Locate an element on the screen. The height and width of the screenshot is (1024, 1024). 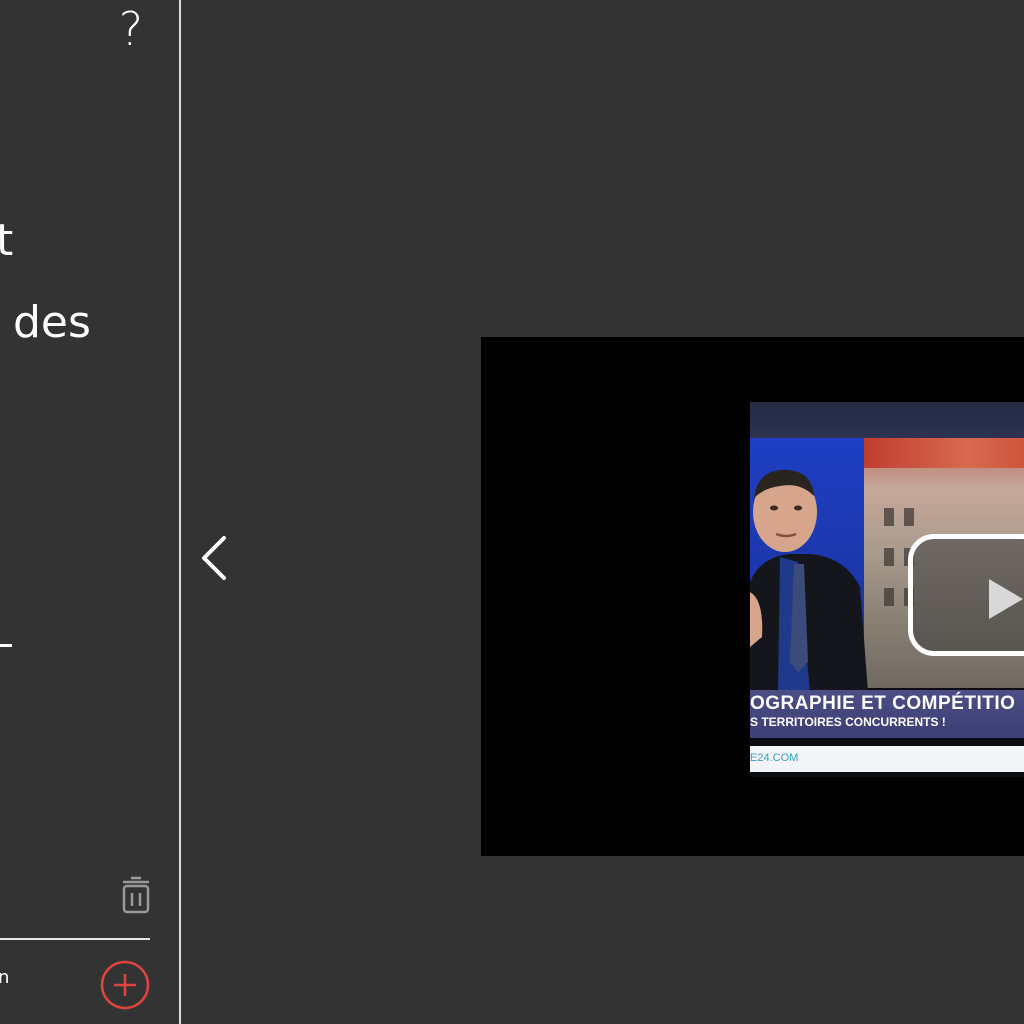
presenter-figure is located at coordinates (809, 580).